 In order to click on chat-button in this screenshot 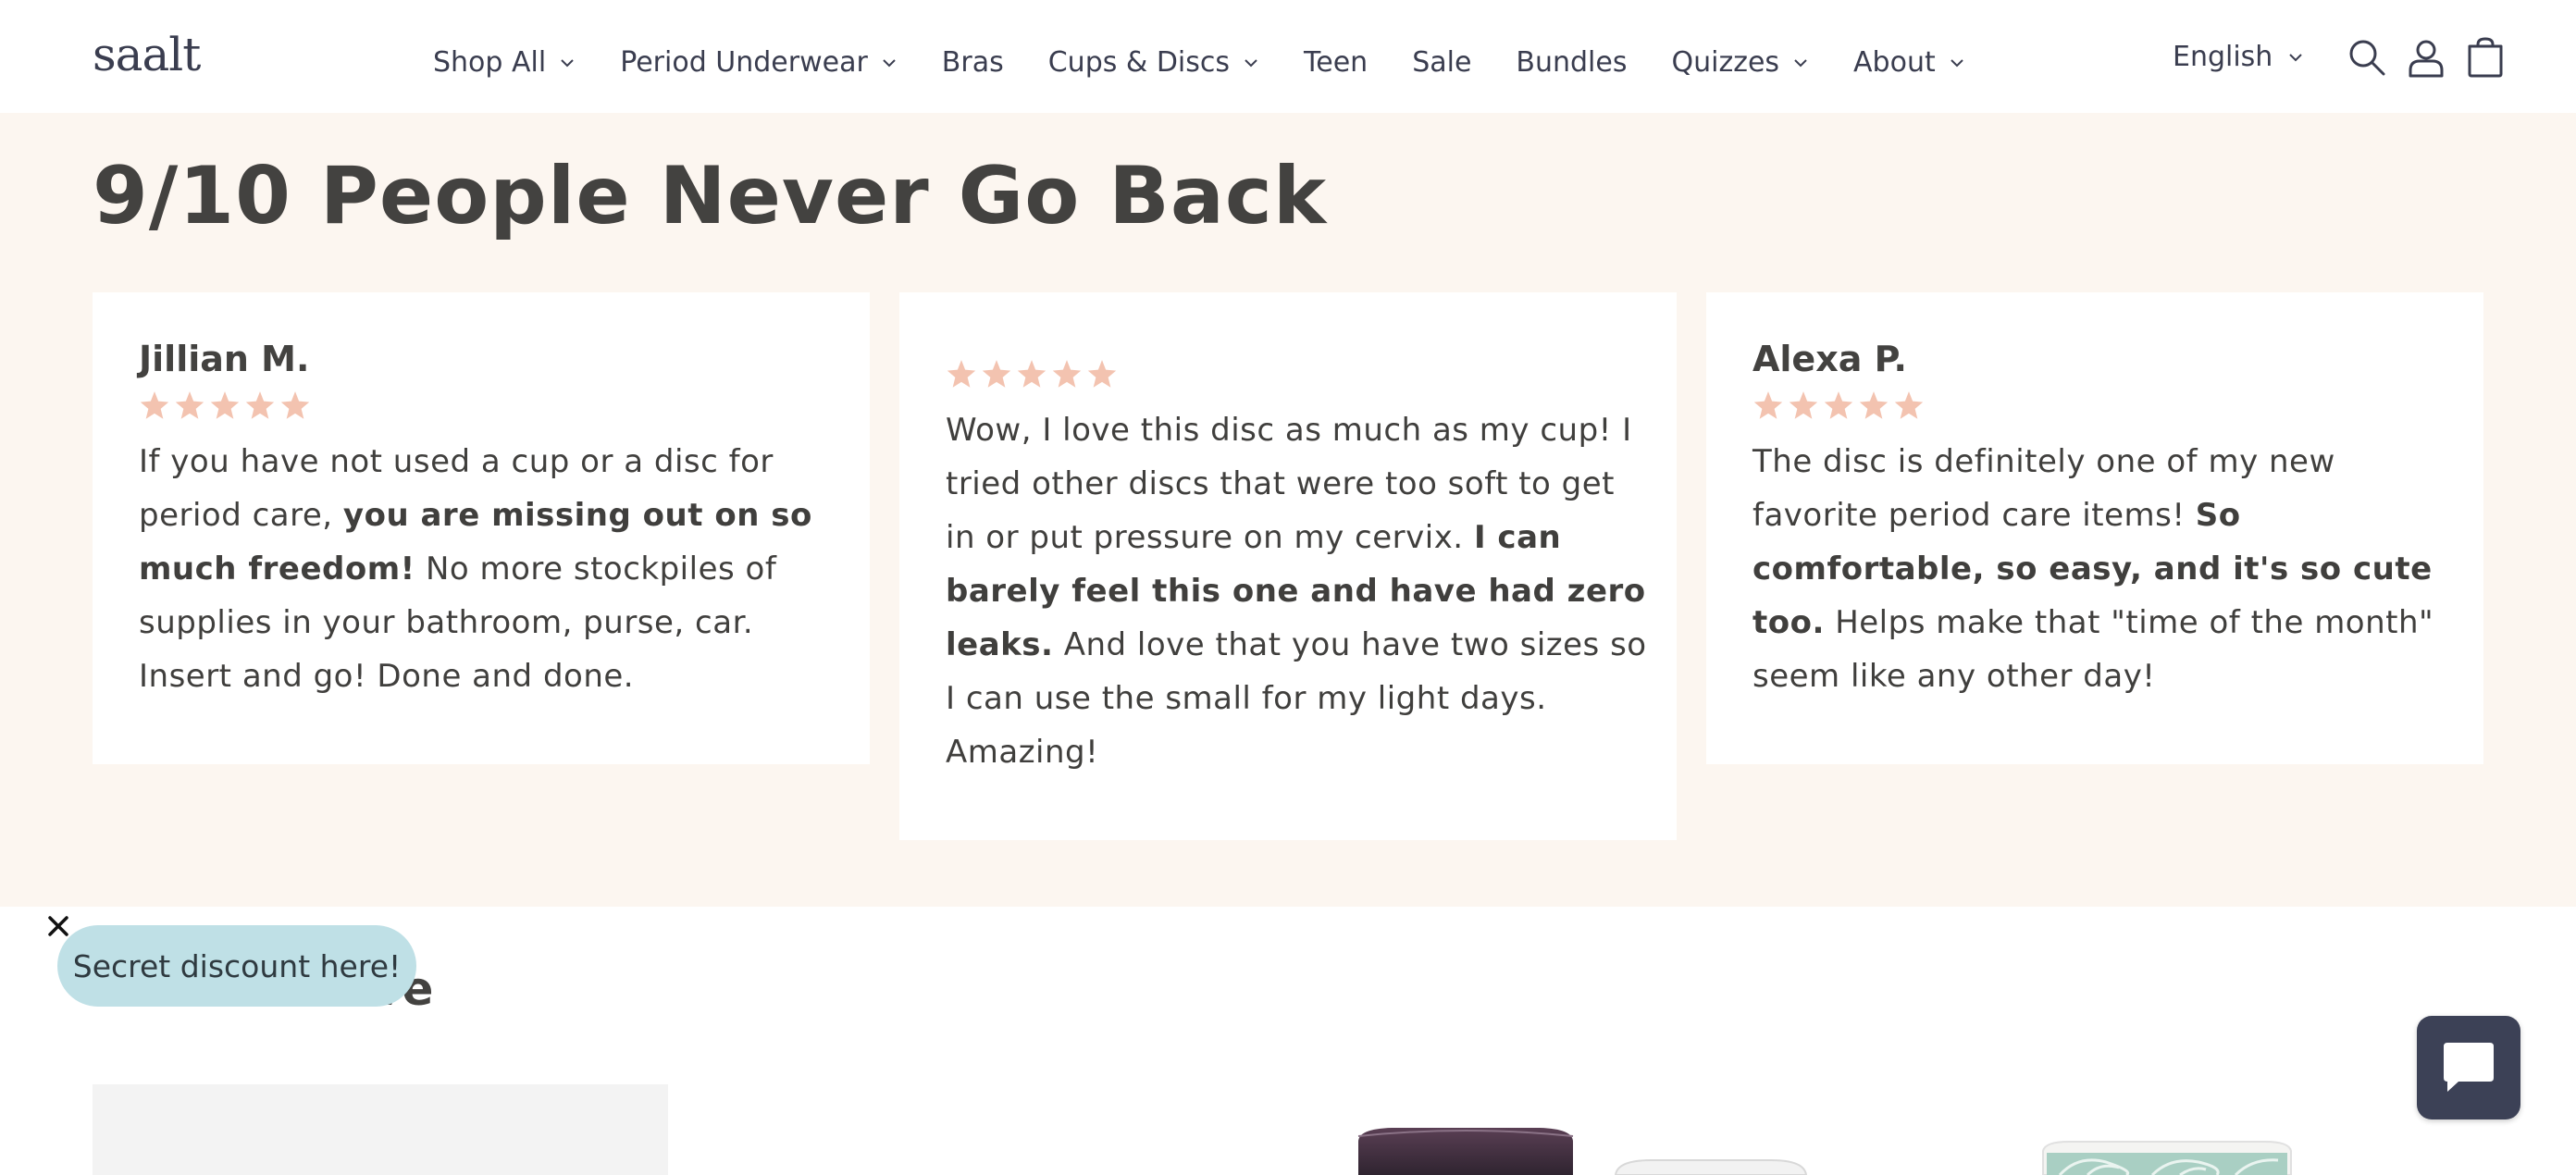, I will do `click(2468, 1067)`.